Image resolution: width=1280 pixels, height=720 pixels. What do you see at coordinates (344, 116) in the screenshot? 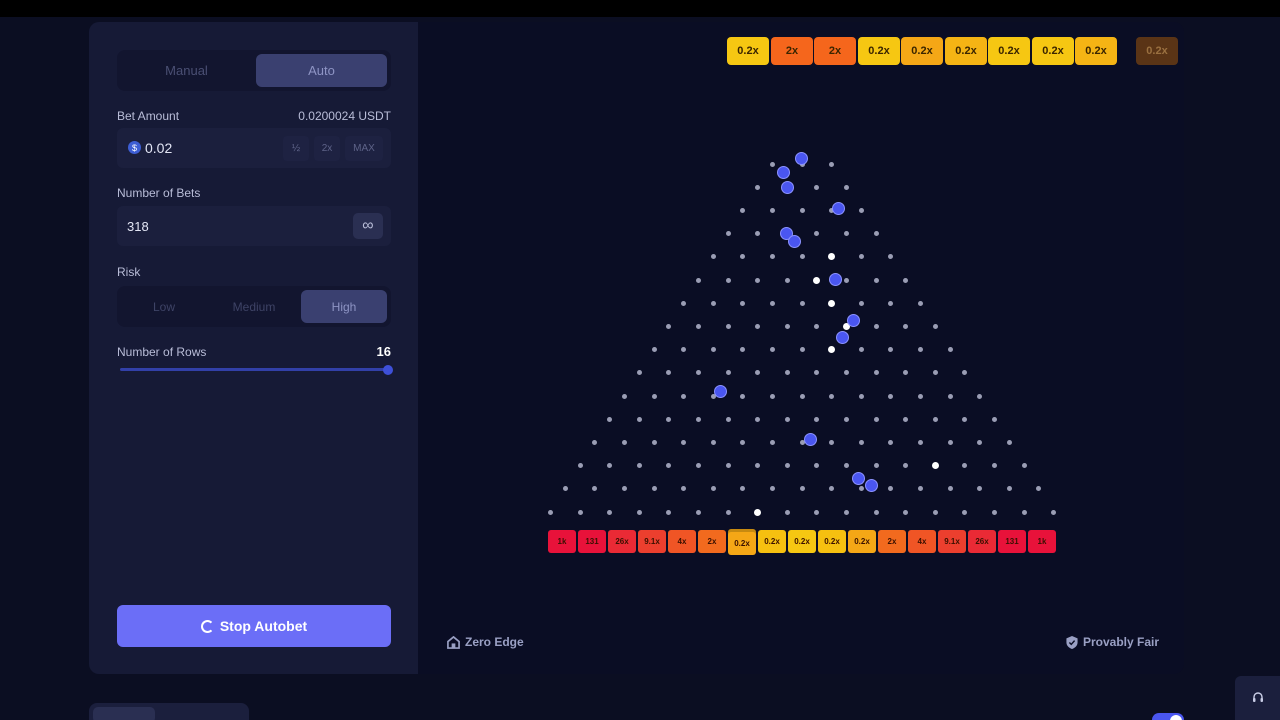
I see `bet-usd-value: 0.0200024 USDT` at bounding box center [344, 116].